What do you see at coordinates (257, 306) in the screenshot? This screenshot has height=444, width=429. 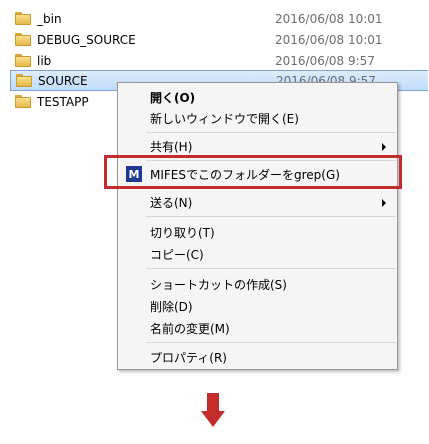 I see `menu-item-delete: 削除(D)` at bounding box center [257, 306].